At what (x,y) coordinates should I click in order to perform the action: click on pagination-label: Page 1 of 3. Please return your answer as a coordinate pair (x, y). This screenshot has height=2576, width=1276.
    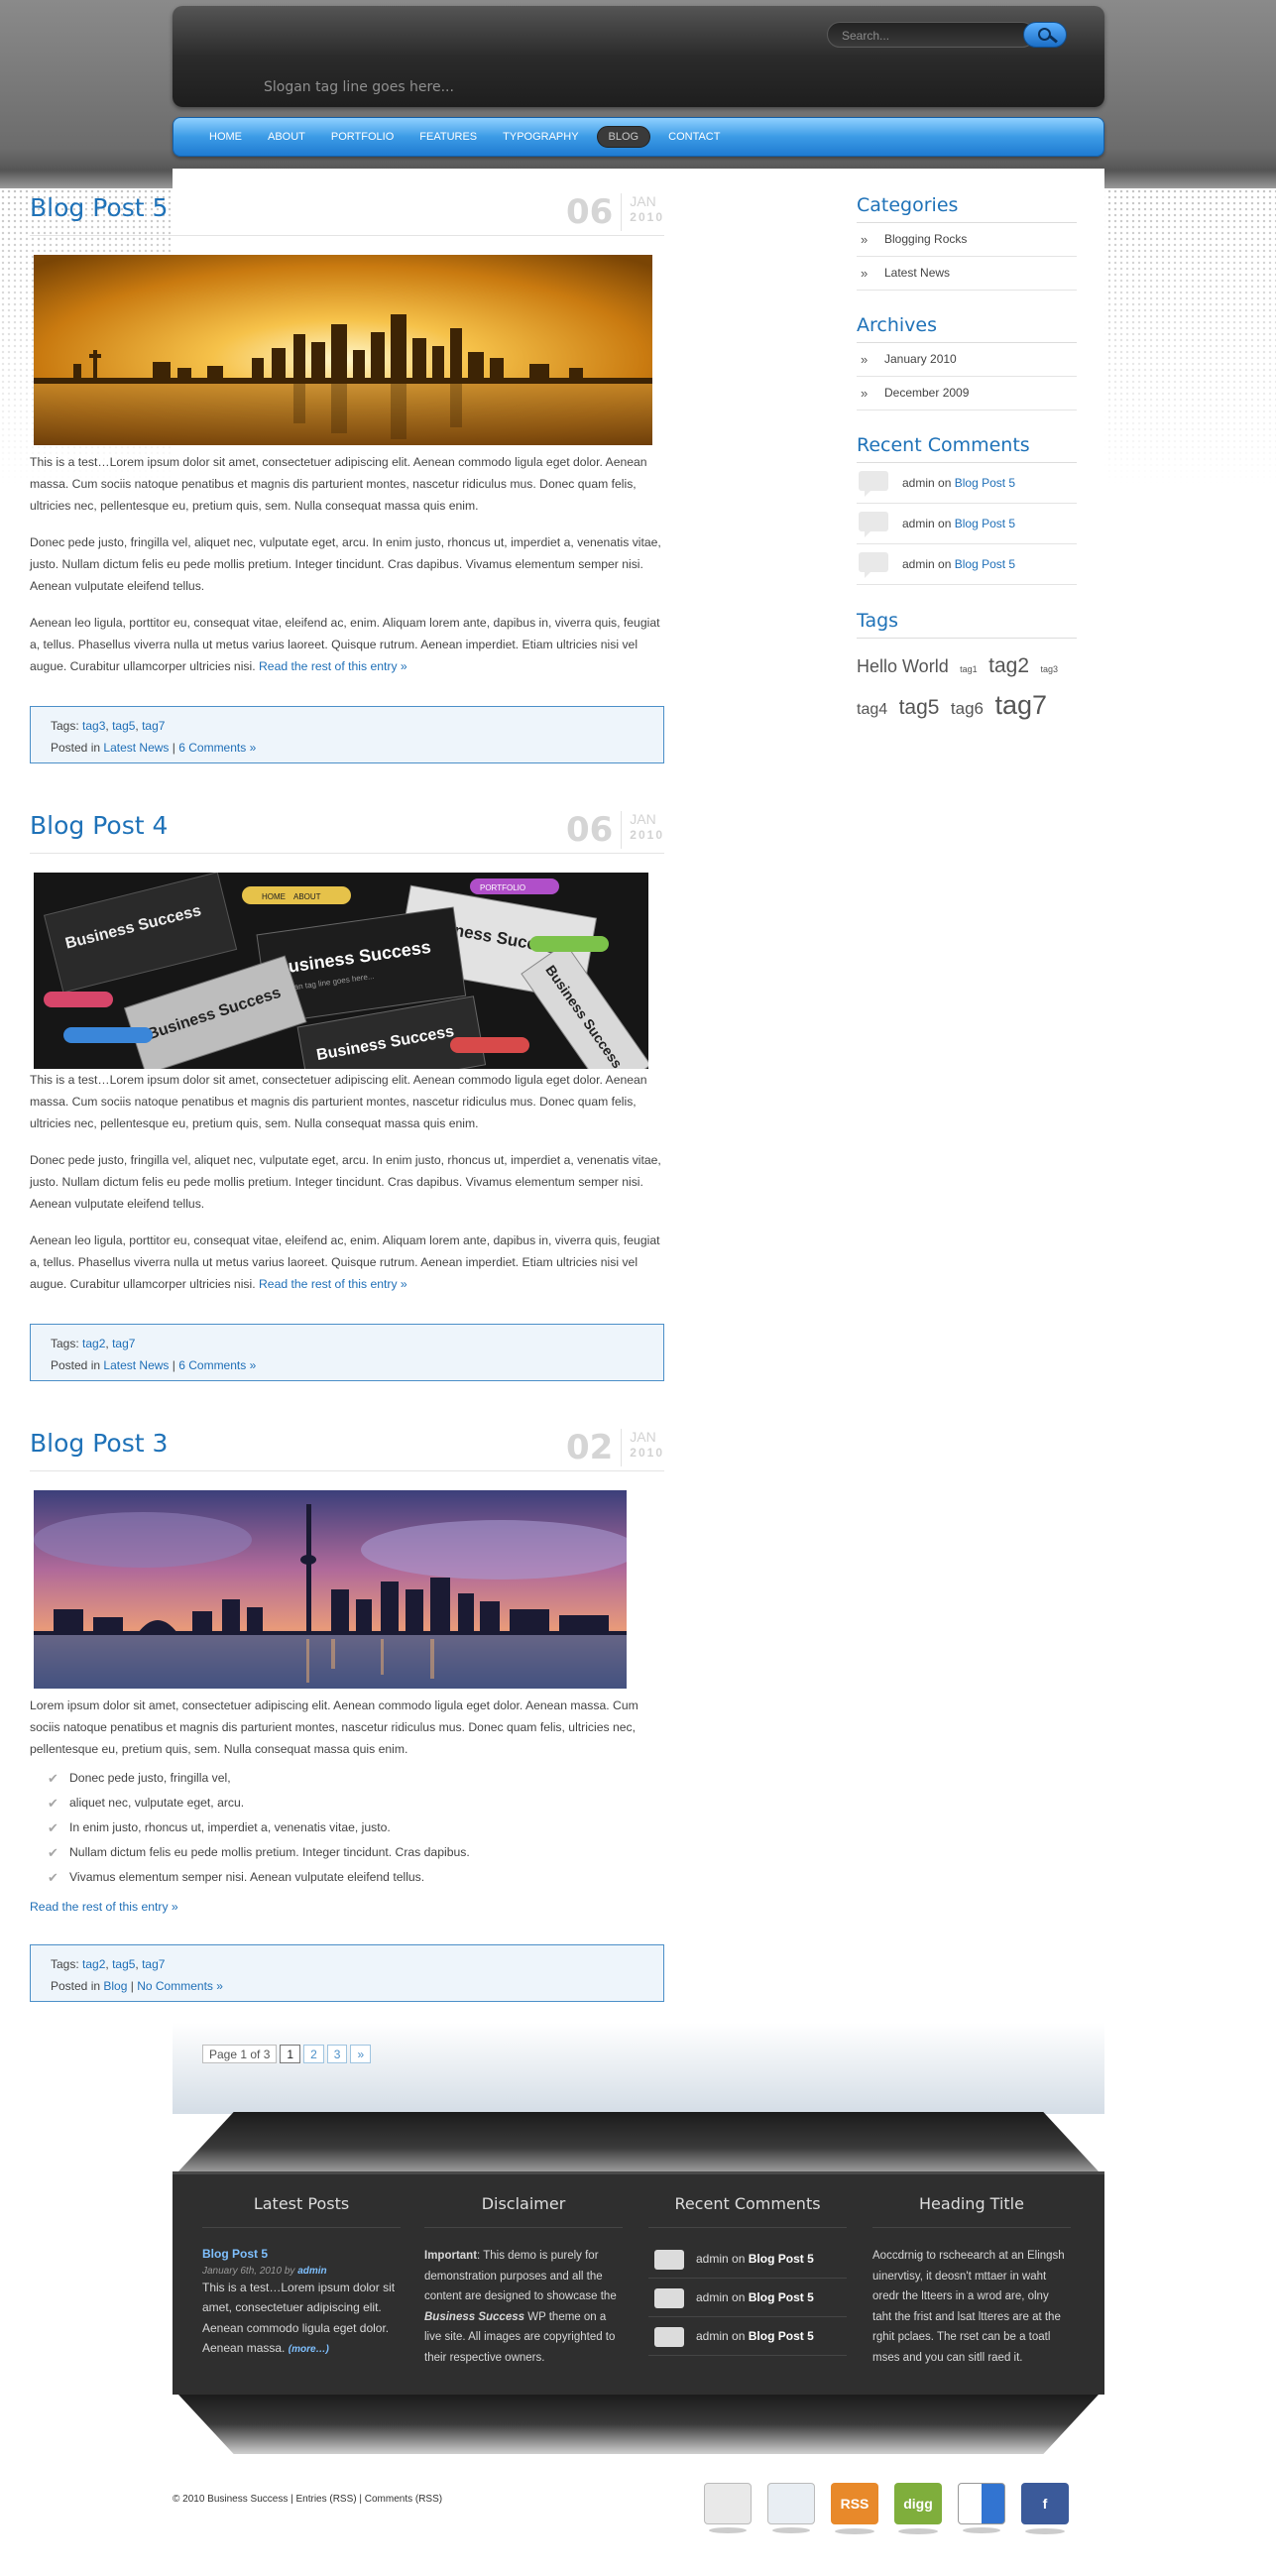
    Looking at the image, I should click on (240, 2054).